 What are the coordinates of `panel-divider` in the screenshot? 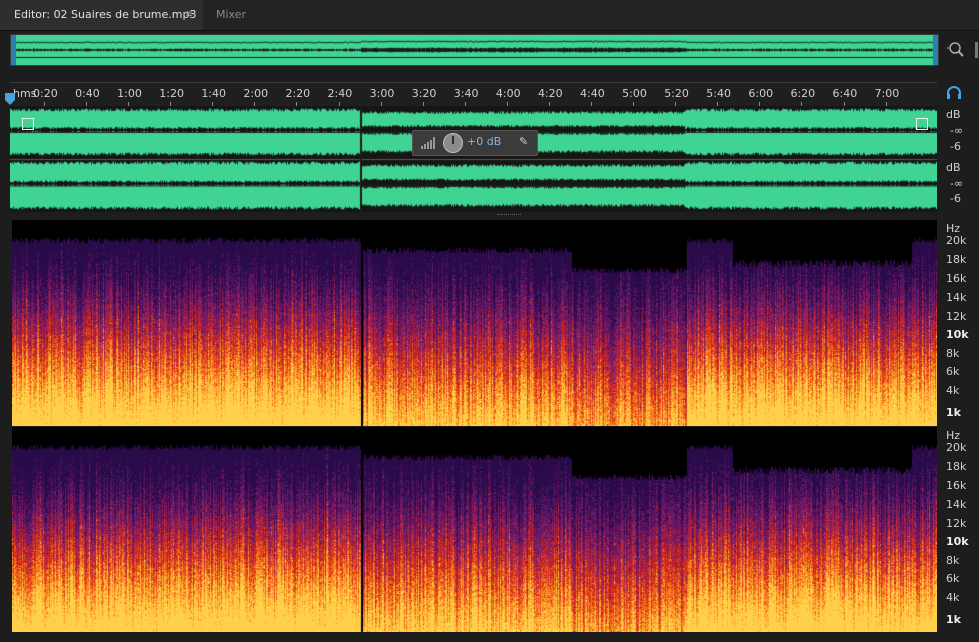 It's located at (473, 216).